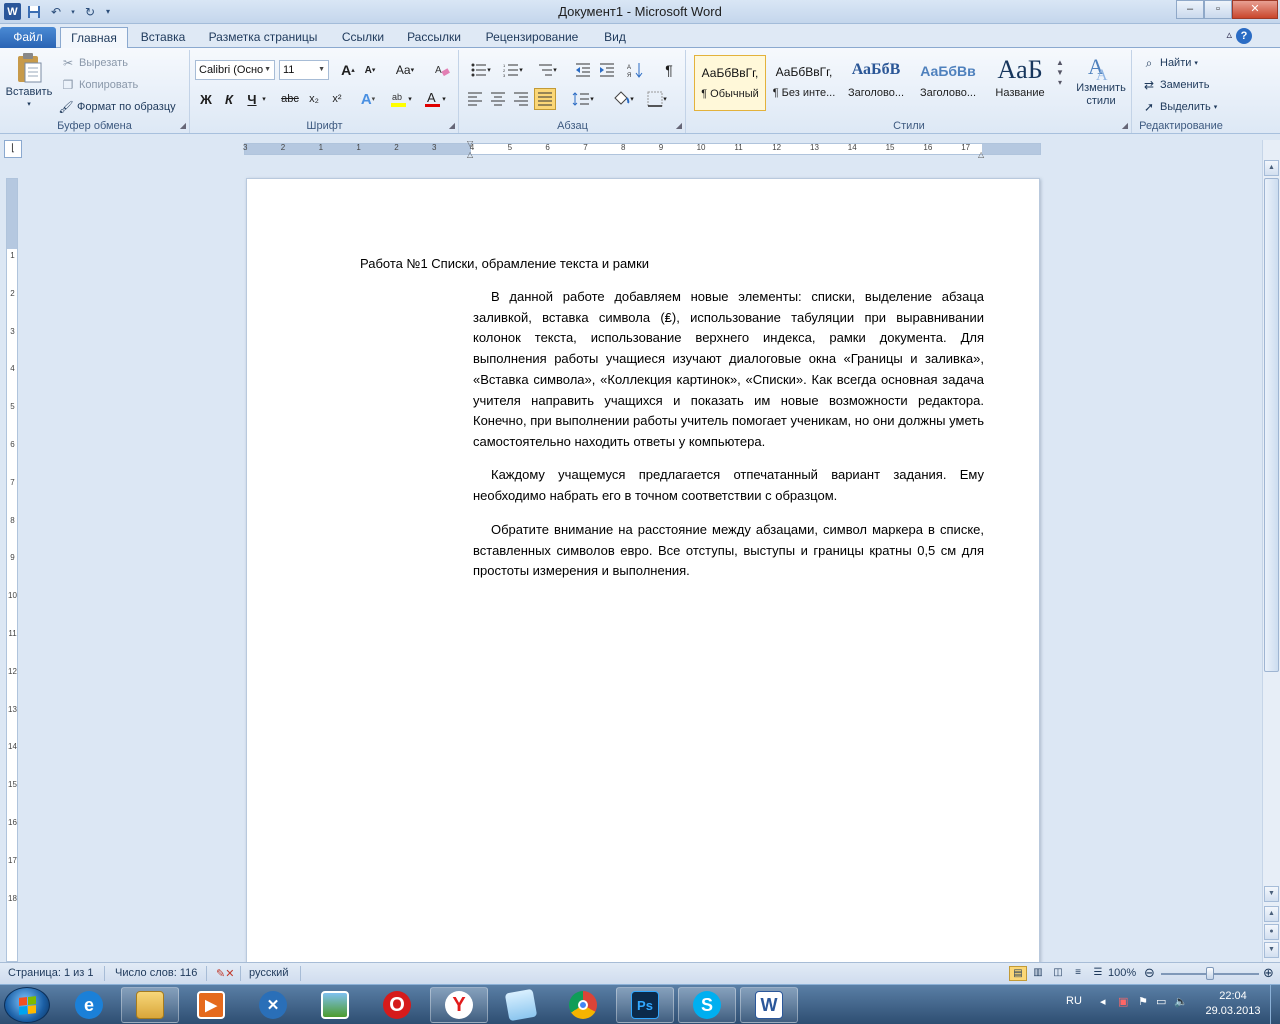  Describe the element at coordinates (1020, 83) in the screenshot. I see `style-title: AaБ Название` at that location.